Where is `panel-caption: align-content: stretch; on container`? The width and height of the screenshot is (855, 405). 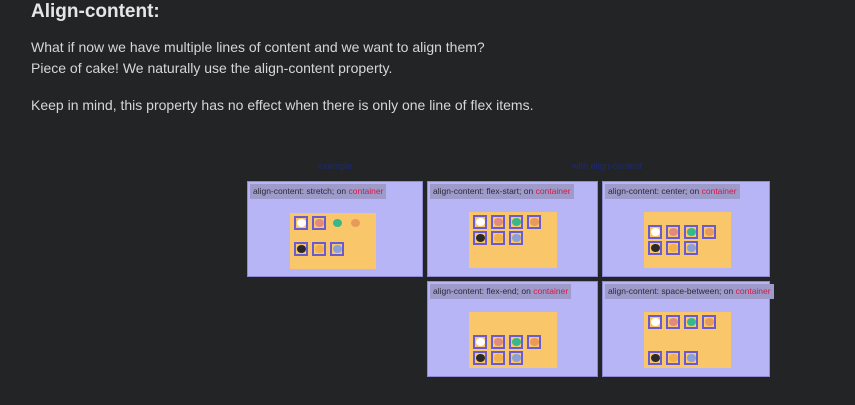 panel-caption: align-content: stretch; on container is located at coordinates (318, 191).